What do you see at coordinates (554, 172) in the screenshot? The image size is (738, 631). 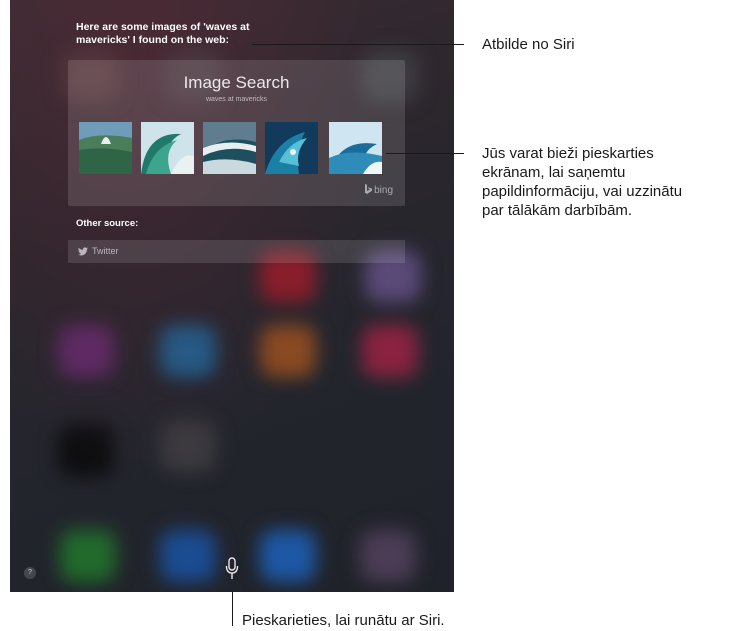 I see `callout-tap-screen-line: ekrānam, lai saņemtu` at bounding box center [554, 172].